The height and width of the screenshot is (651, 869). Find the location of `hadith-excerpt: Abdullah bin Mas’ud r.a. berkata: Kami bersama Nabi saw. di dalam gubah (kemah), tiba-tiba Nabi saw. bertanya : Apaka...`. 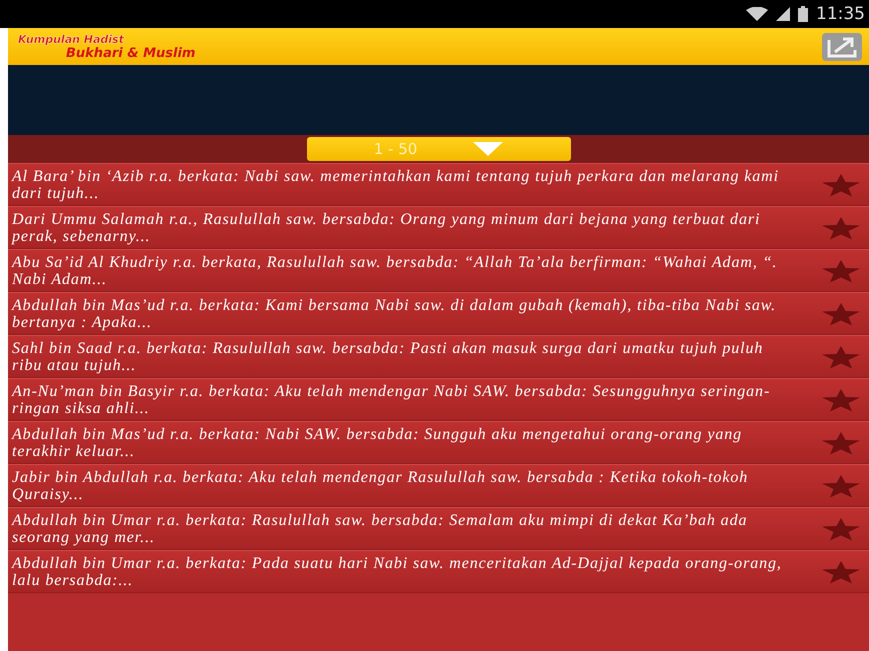

hadith-excerpt: Abdullah bin Mas’ud r.a. berkata: Kami bersama Nabi saw. di dalam gubah (kemah), tiba-tiba Nabi saw. bertanya : Apaka... is located at coordinates (395, 313).